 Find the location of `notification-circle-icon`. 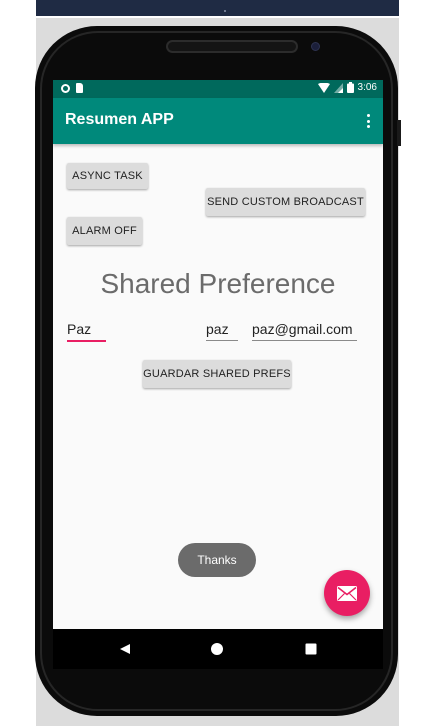

notification-circle-icon is located at coordinates (65, 88).